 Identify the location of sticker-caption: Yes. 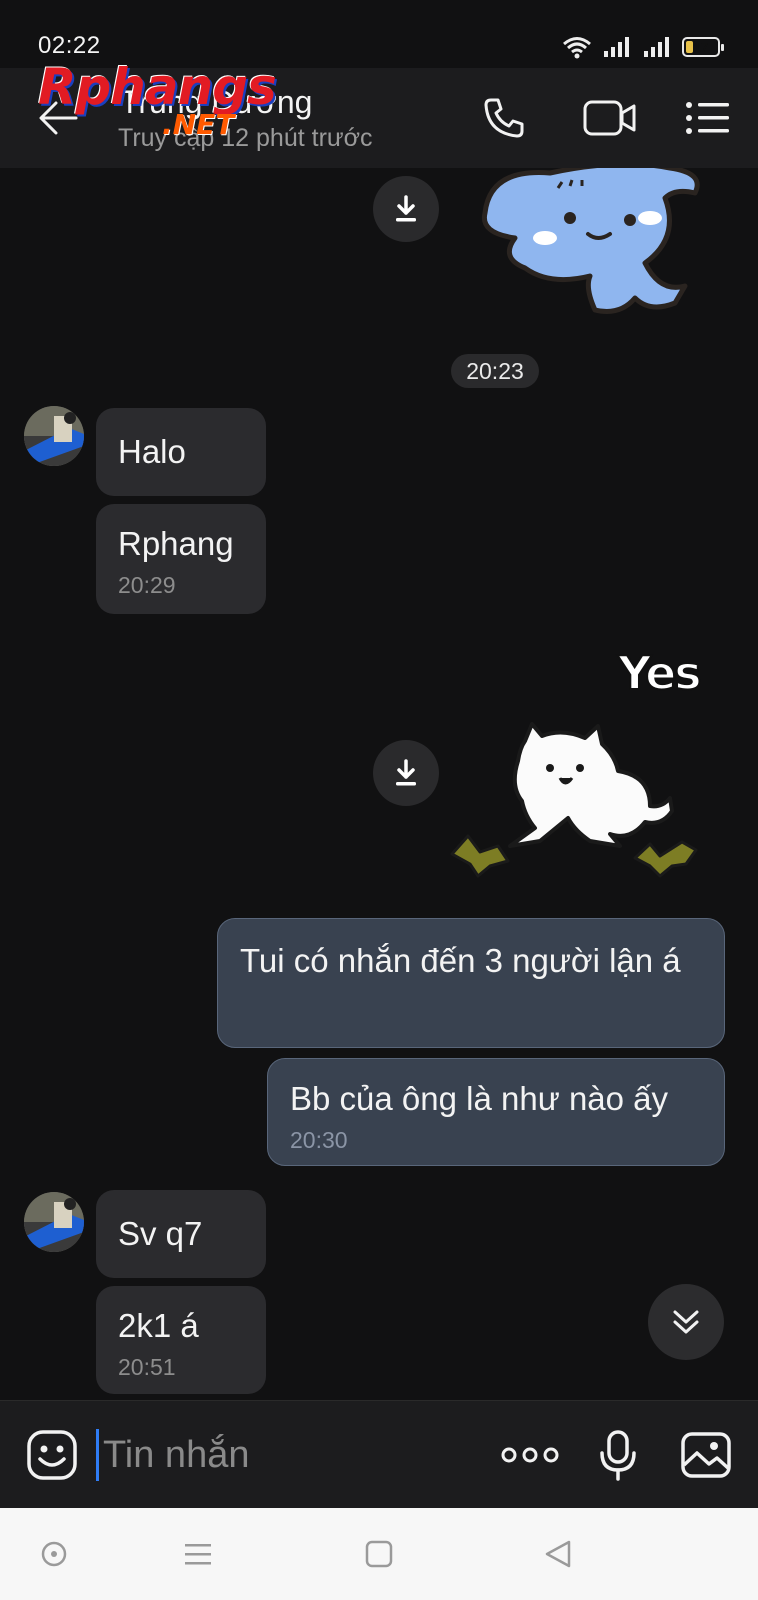
(660, 673).